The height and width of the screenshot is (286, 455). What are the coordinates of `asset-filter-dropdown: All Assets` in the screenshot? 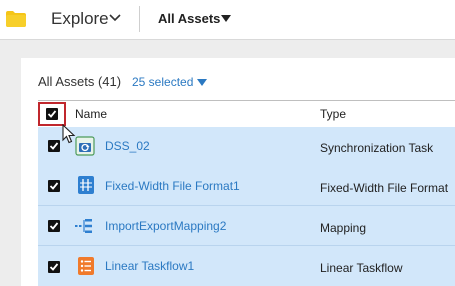 It's located at (189, 18).